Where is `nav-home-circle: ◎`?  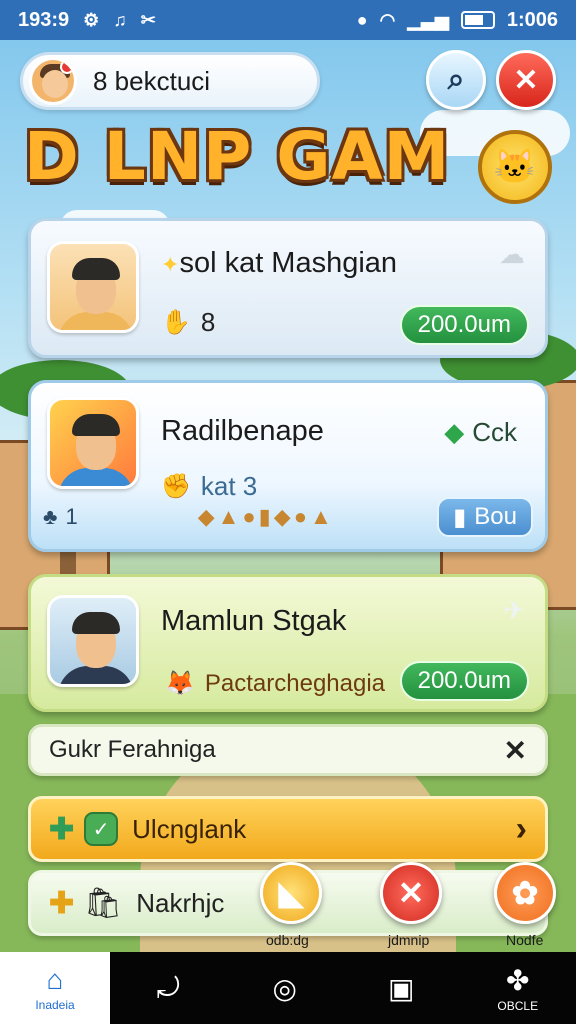 nav-home-circle: ◎ is located at coordinates (285, 988).